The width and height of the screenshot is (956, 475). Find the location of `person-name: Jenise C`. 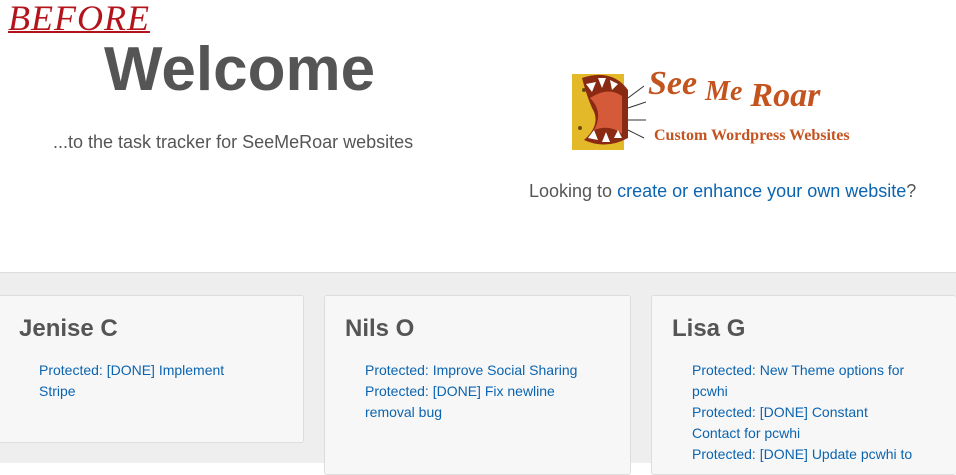

person-name: Jenise C is located at coordinates (68, 328).